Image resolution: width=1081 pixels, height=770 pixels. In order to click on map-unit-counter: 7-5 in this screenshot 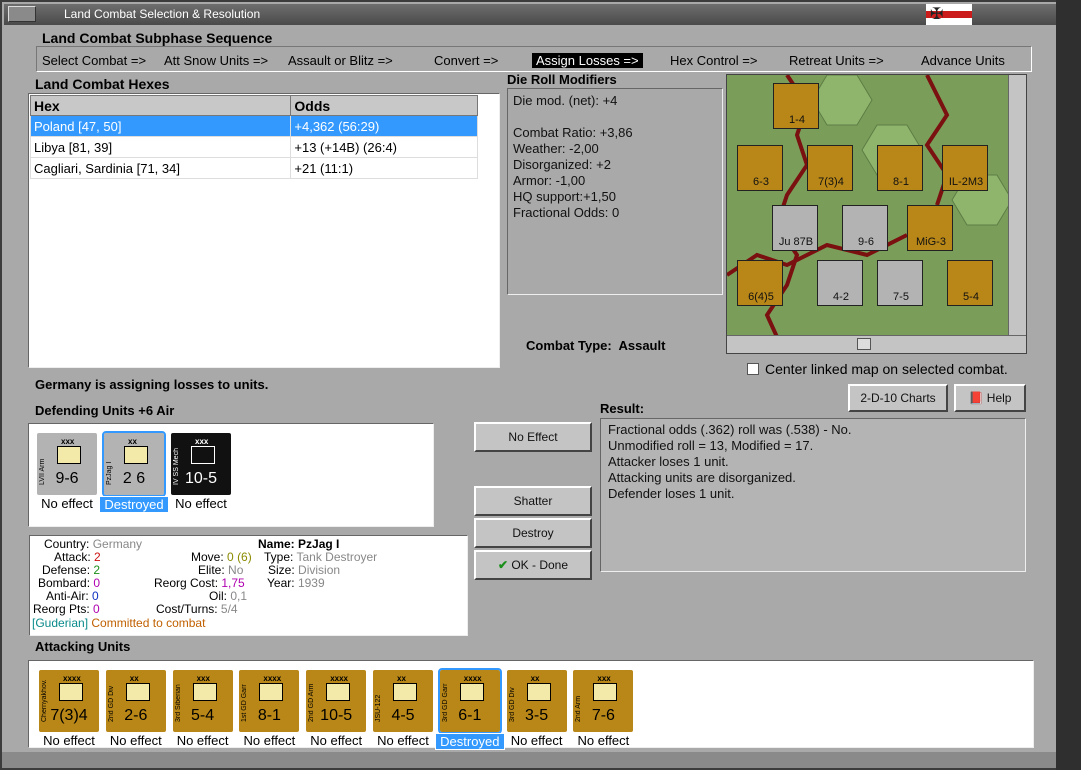, I will do `click(900, 283)`.